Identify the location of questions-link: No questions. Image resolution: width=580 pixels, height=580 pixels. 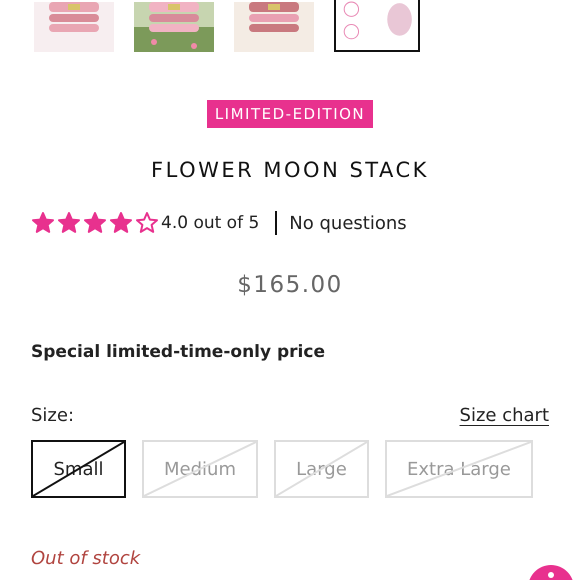
(348, 223).